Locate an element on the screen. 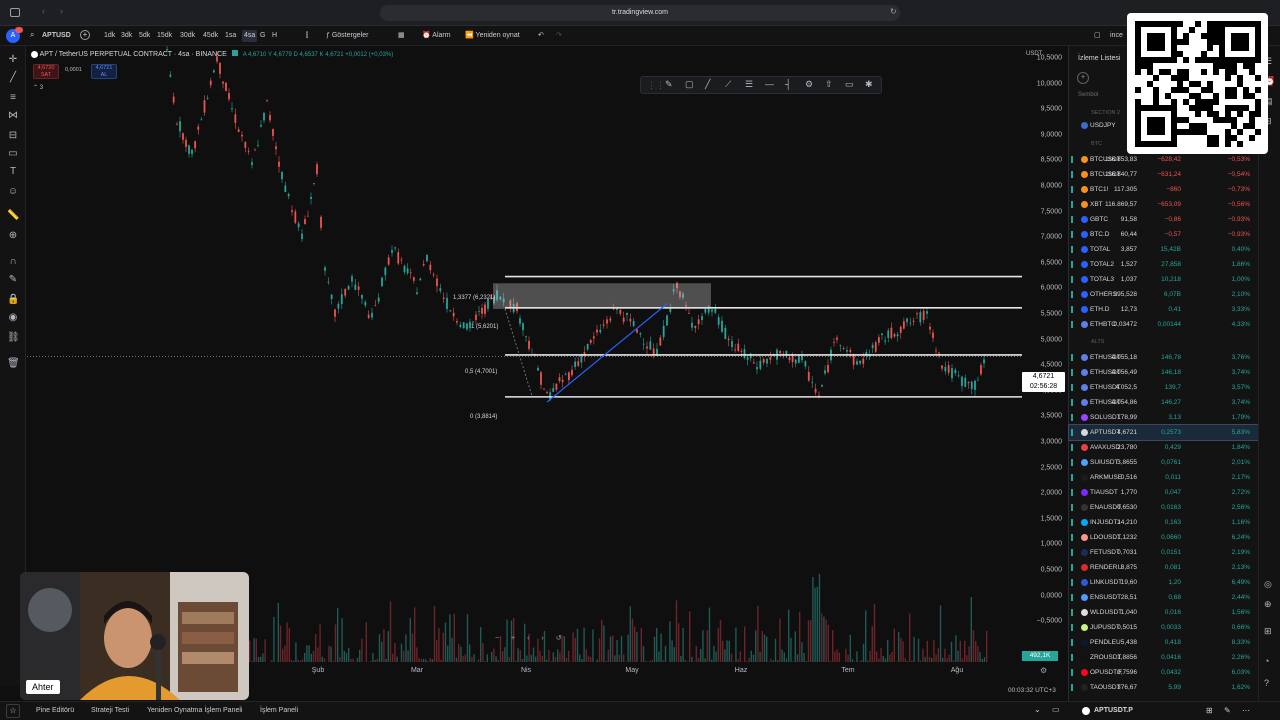  list-item: TOTAL2 1,527 27,858 1,86% is located at coordinates (1164, 264).